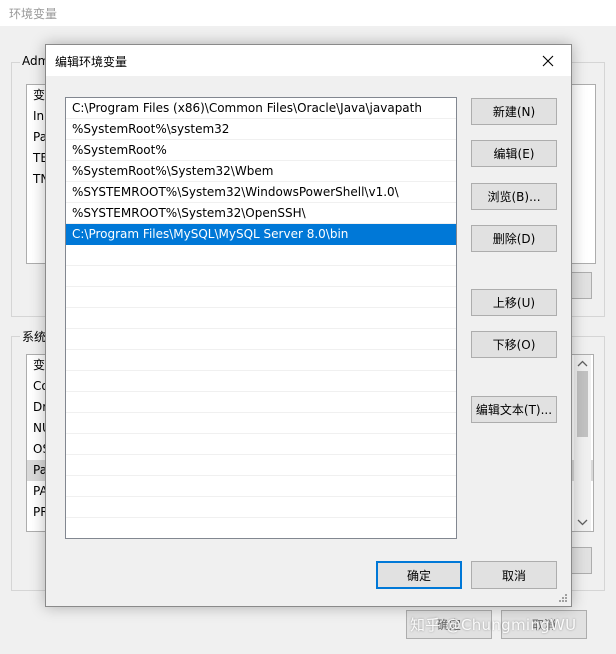  I want to click on scroll-down-arrow-icon, so click(582, 522).